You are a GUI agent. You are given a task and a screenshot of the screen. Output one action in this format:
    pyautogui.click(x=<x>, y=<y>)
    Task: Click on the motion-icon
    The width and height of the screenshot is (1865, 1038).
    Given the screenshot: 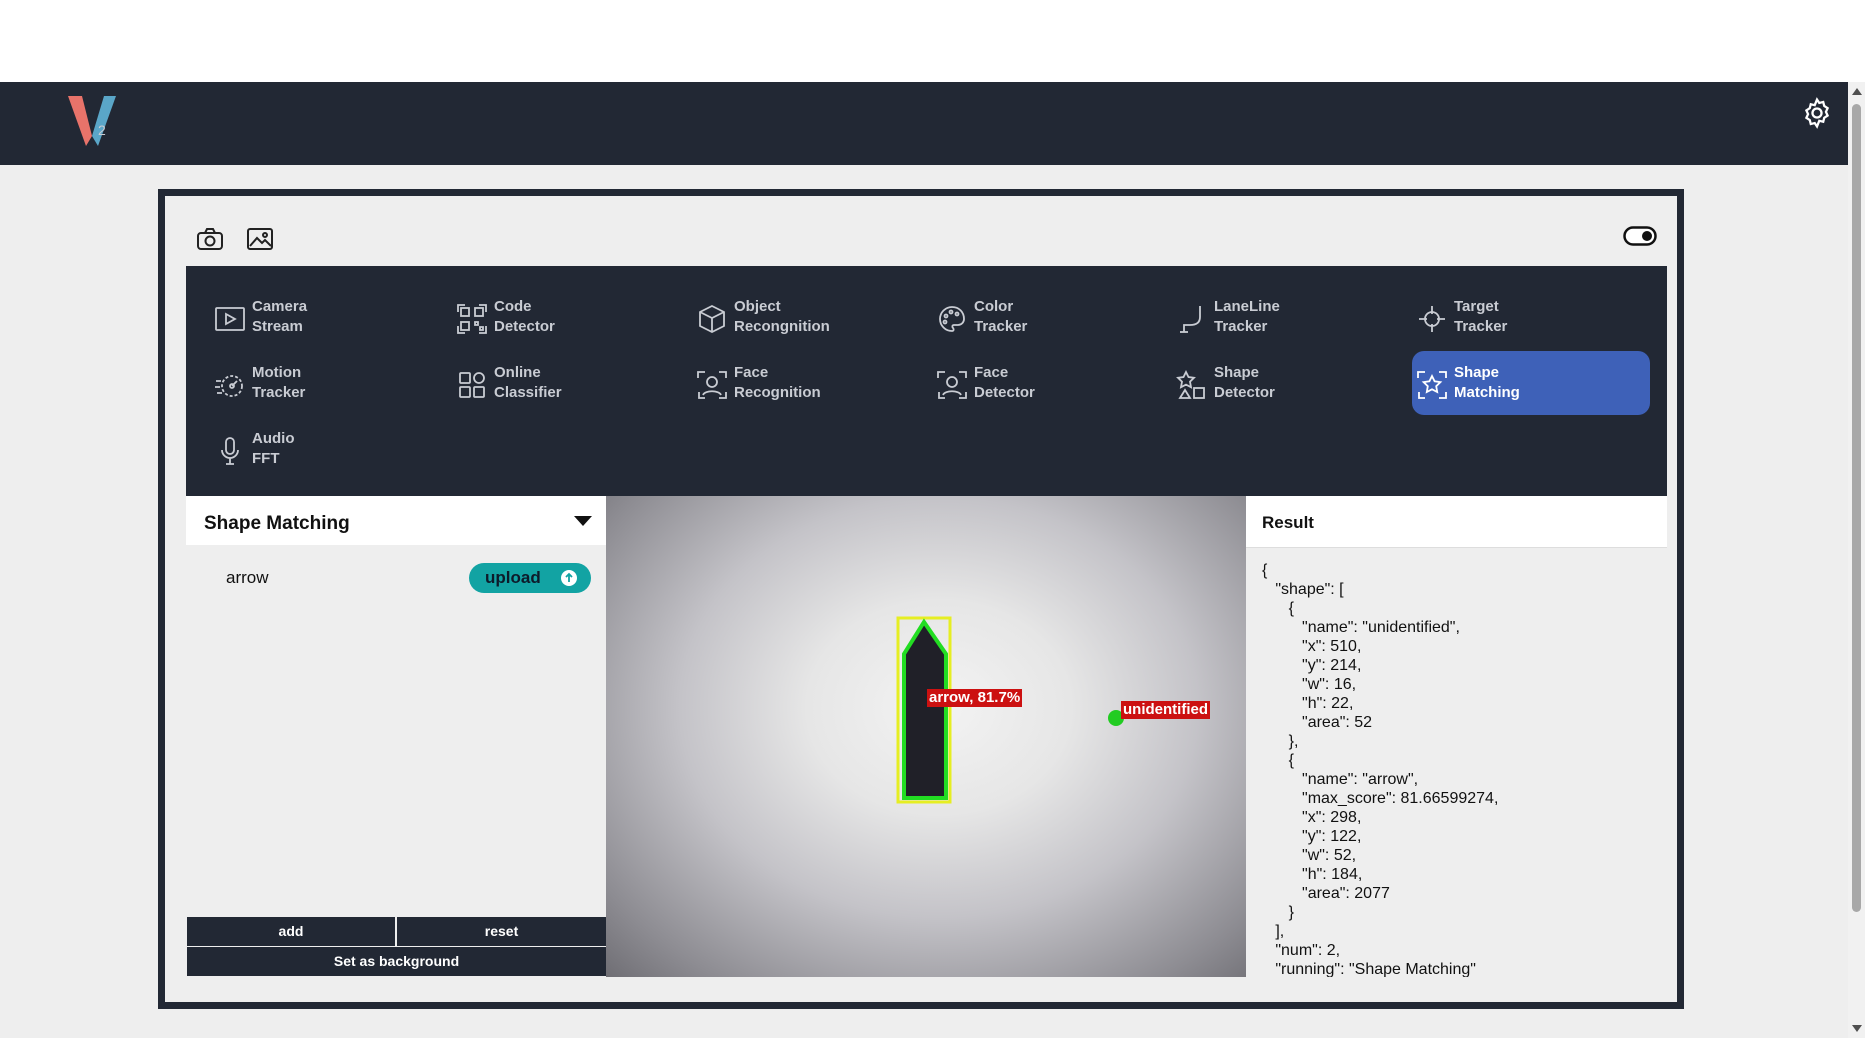 What is the action you would take?
    pyautogui.click(x=229, y=386)
    